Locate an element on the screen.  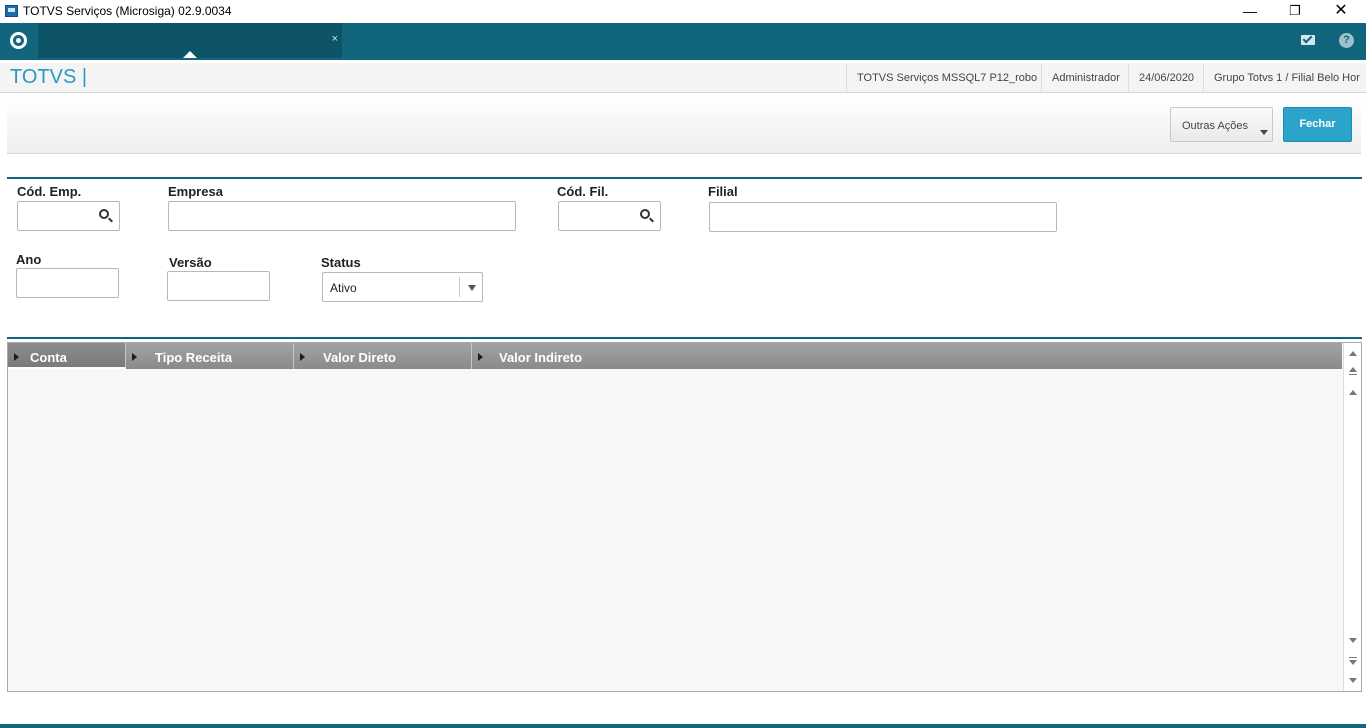
app-icon is located at coordinates (11, 11).